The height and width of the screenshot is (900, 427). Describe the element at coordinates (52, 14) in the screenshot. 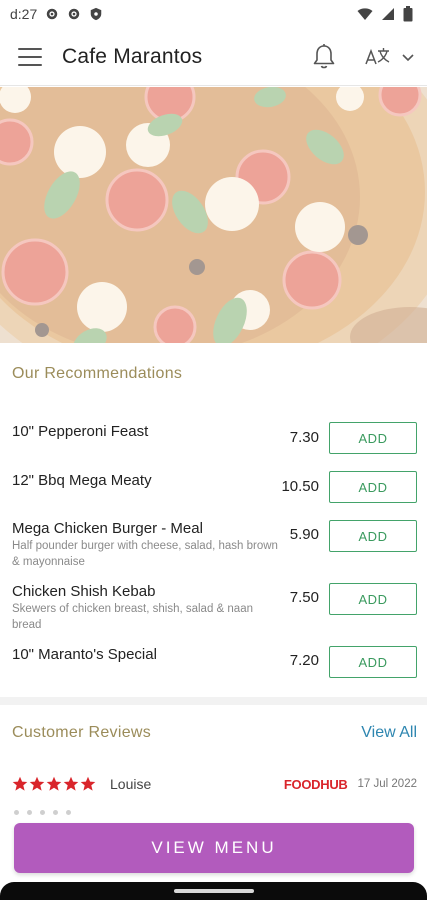

I see `settings-status-icon` at that location.